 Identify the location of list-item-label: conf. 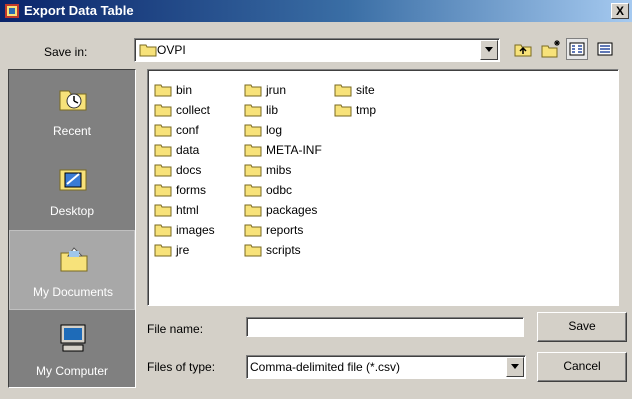
(187, 130).